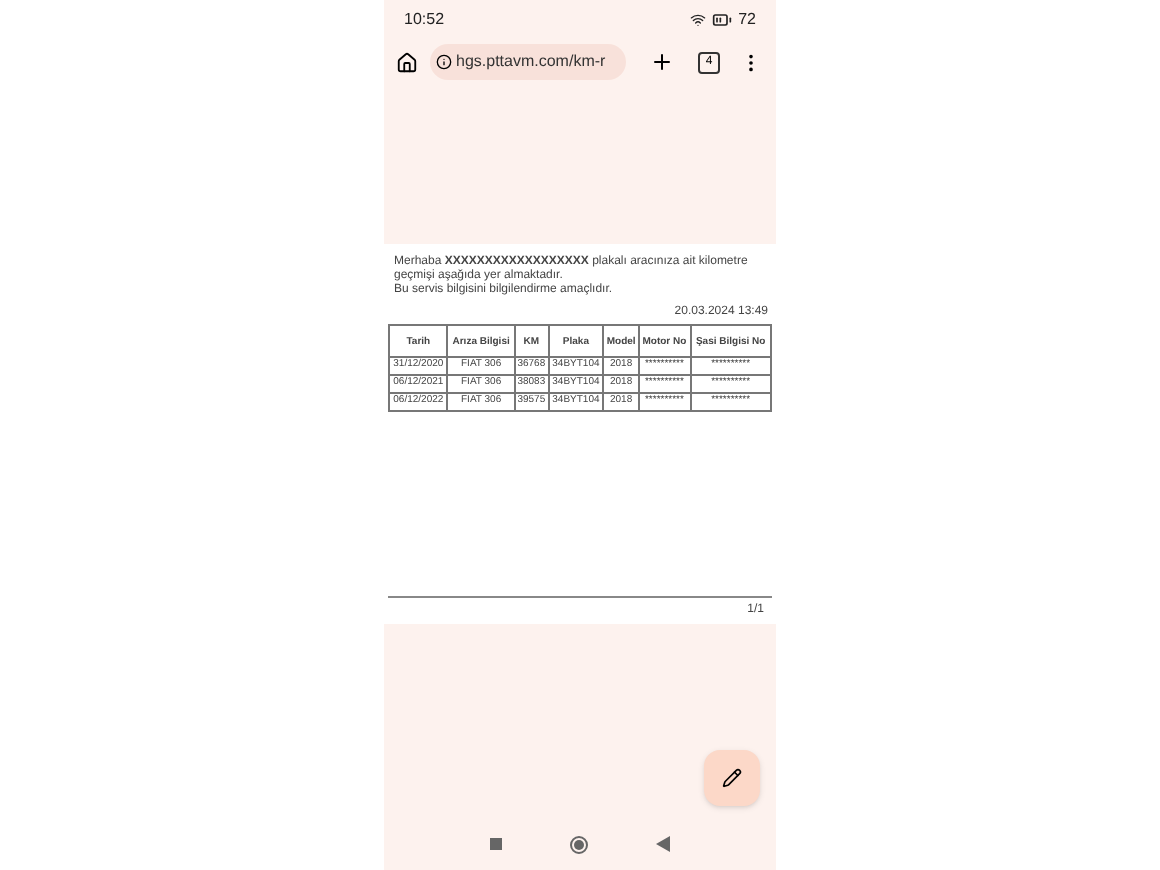  What do you see at coordinates (662, 62) in the screenshot?
I see `new-tab-icon` at bounding box center [662, 62].